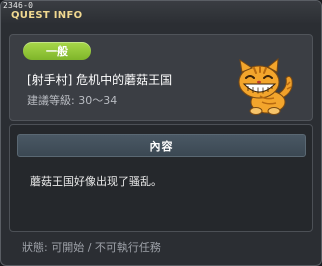  Describe the element at coordinates (72, 100) in the screenshot. I see `recommended-level: 建議等級: 30～34` at that location.